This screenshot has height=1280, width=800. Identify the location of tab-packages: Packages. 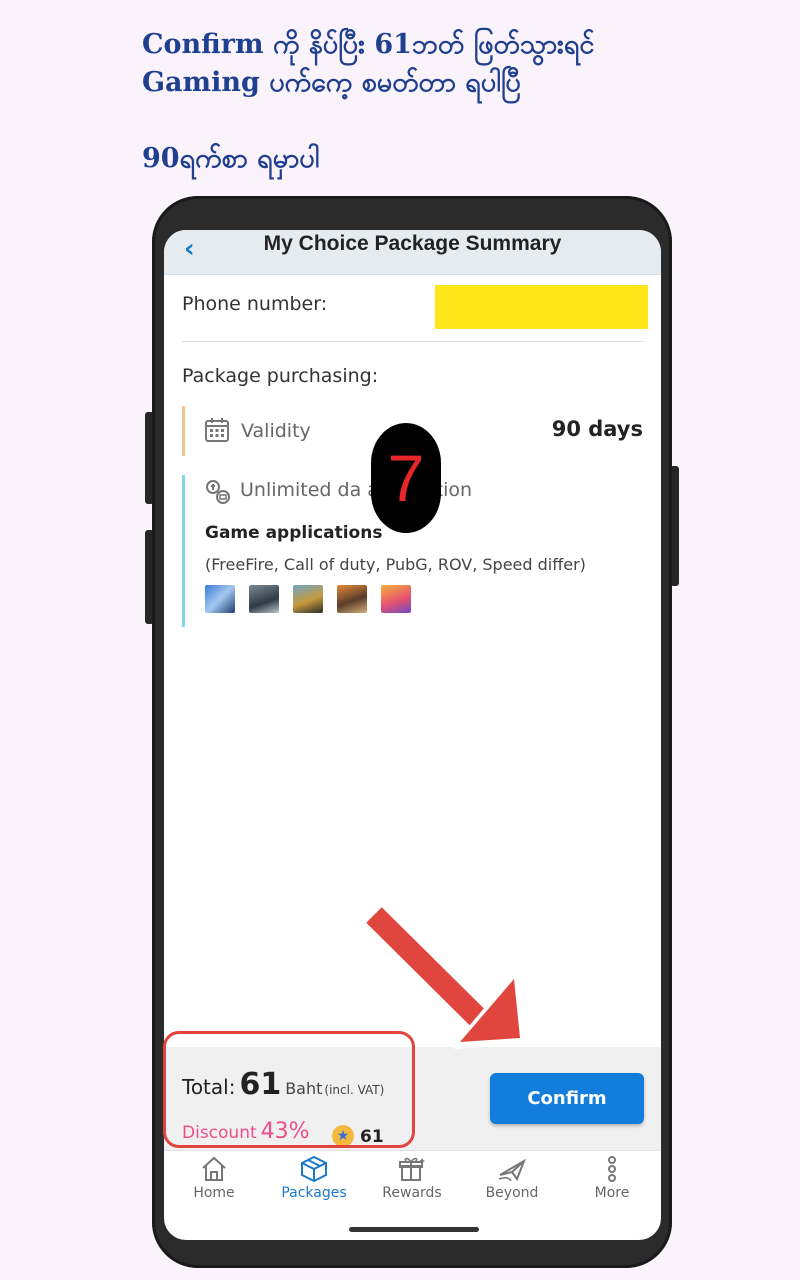
(314, 1178).